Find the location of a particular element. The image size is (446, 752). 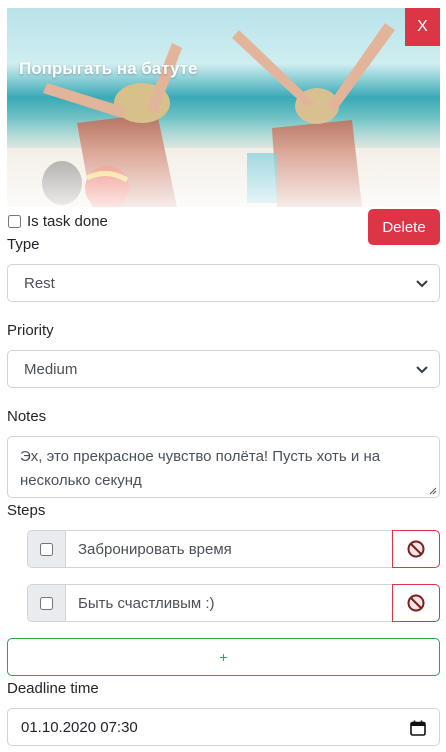

type-label: Type is located at coordinates (23, 244).